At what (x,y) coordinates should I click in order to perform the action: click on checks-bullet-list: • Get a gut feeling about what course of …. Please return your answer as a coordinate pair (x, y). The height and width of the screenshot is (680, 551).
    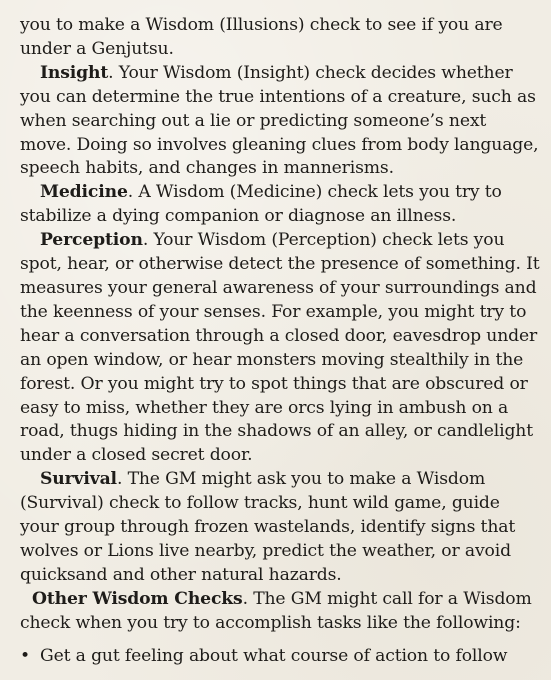
    Looking at the image, I should click on (280, 657).